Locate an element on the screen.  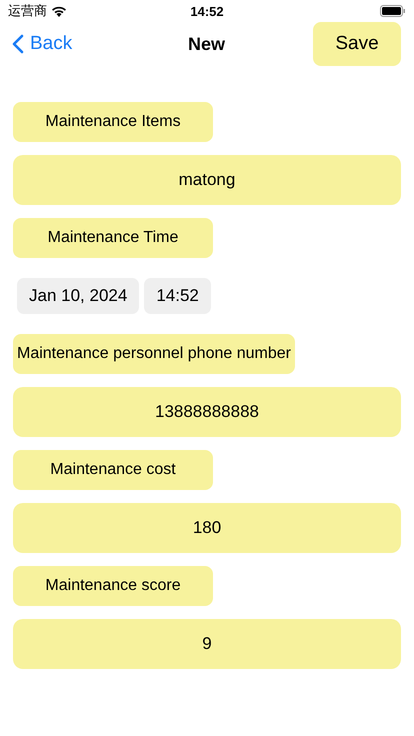
text-field: 180 is located at coordinates (207, 528).